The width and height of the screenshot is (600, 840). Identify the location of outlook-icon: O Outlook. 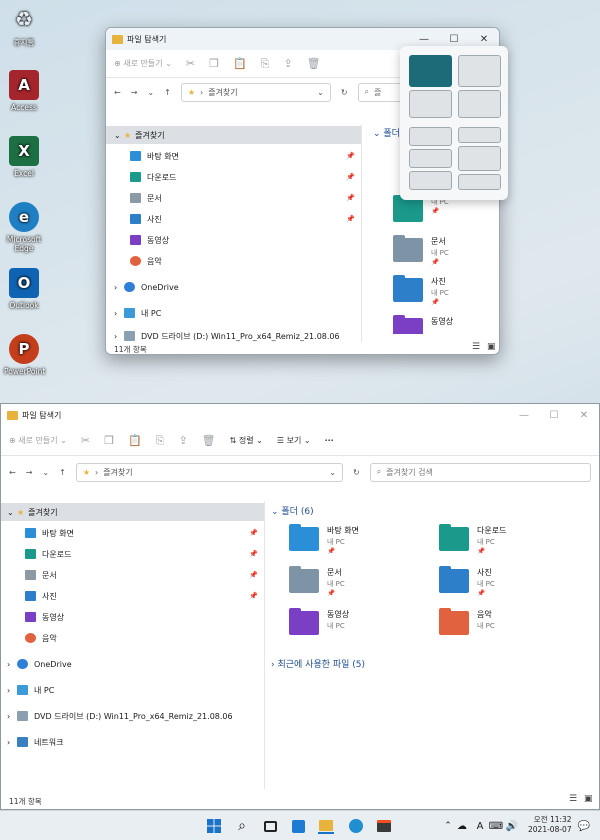
(24, 289).